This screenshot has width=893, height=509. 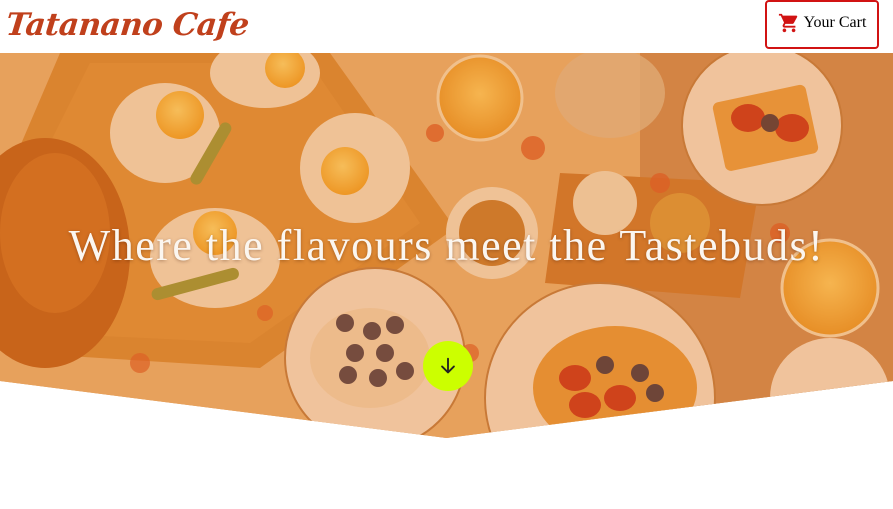 I want to click on cart-label: Your Cart, so click(x=835, y=22).